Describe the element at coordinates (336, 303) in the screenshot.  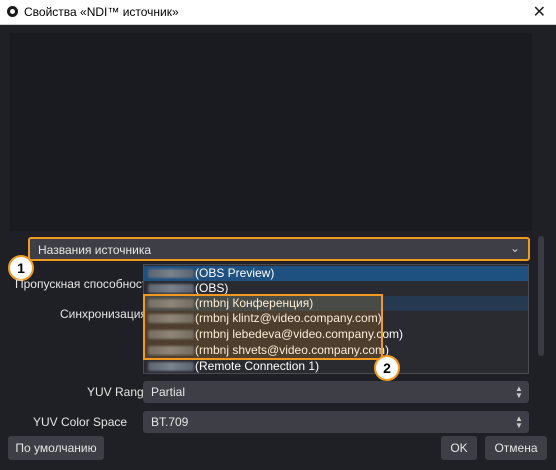
I see `list-item: (rmbnj Конференция)` at that location.